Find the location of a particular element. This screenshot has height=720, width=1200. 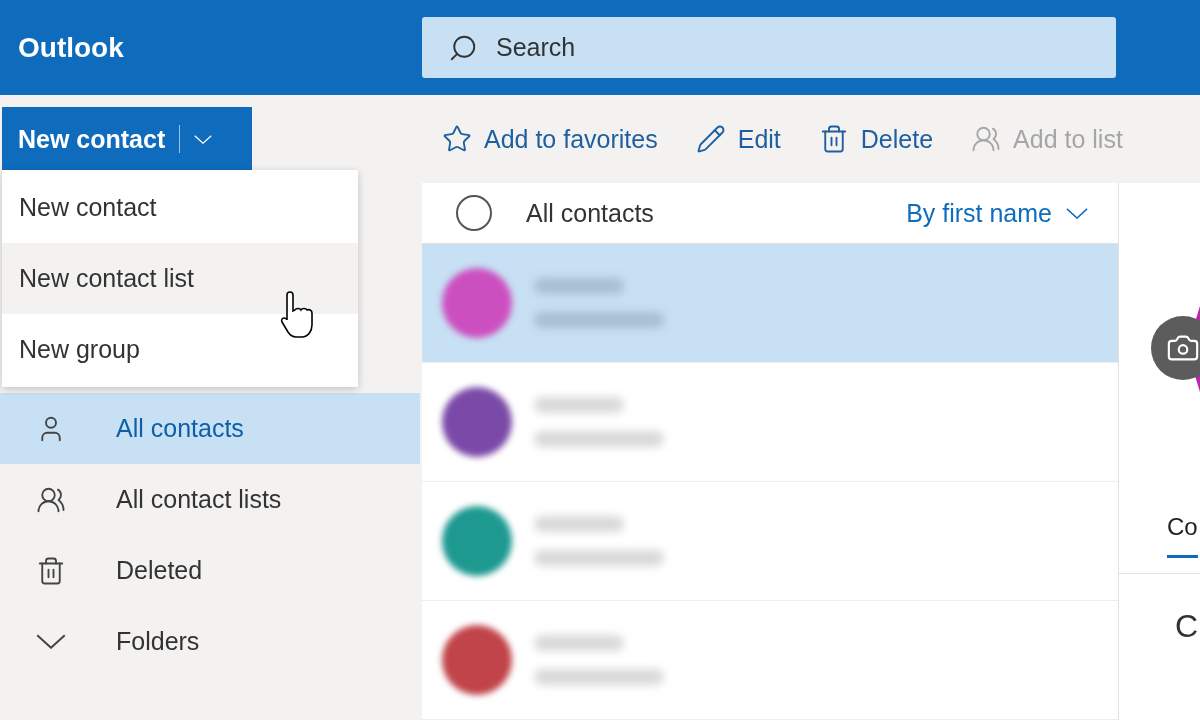

new-contact-button: New contact is located at coordinates (127, 139).